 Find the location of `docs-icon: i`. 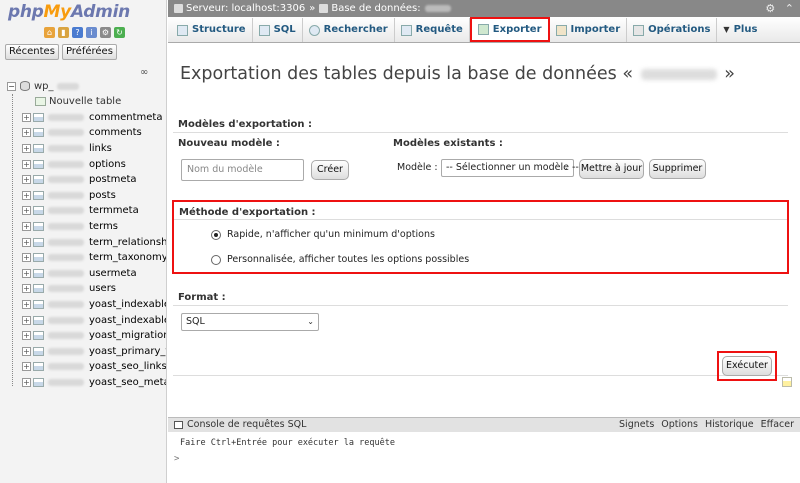

docs-icon: i is located at coordinates (91, 32).